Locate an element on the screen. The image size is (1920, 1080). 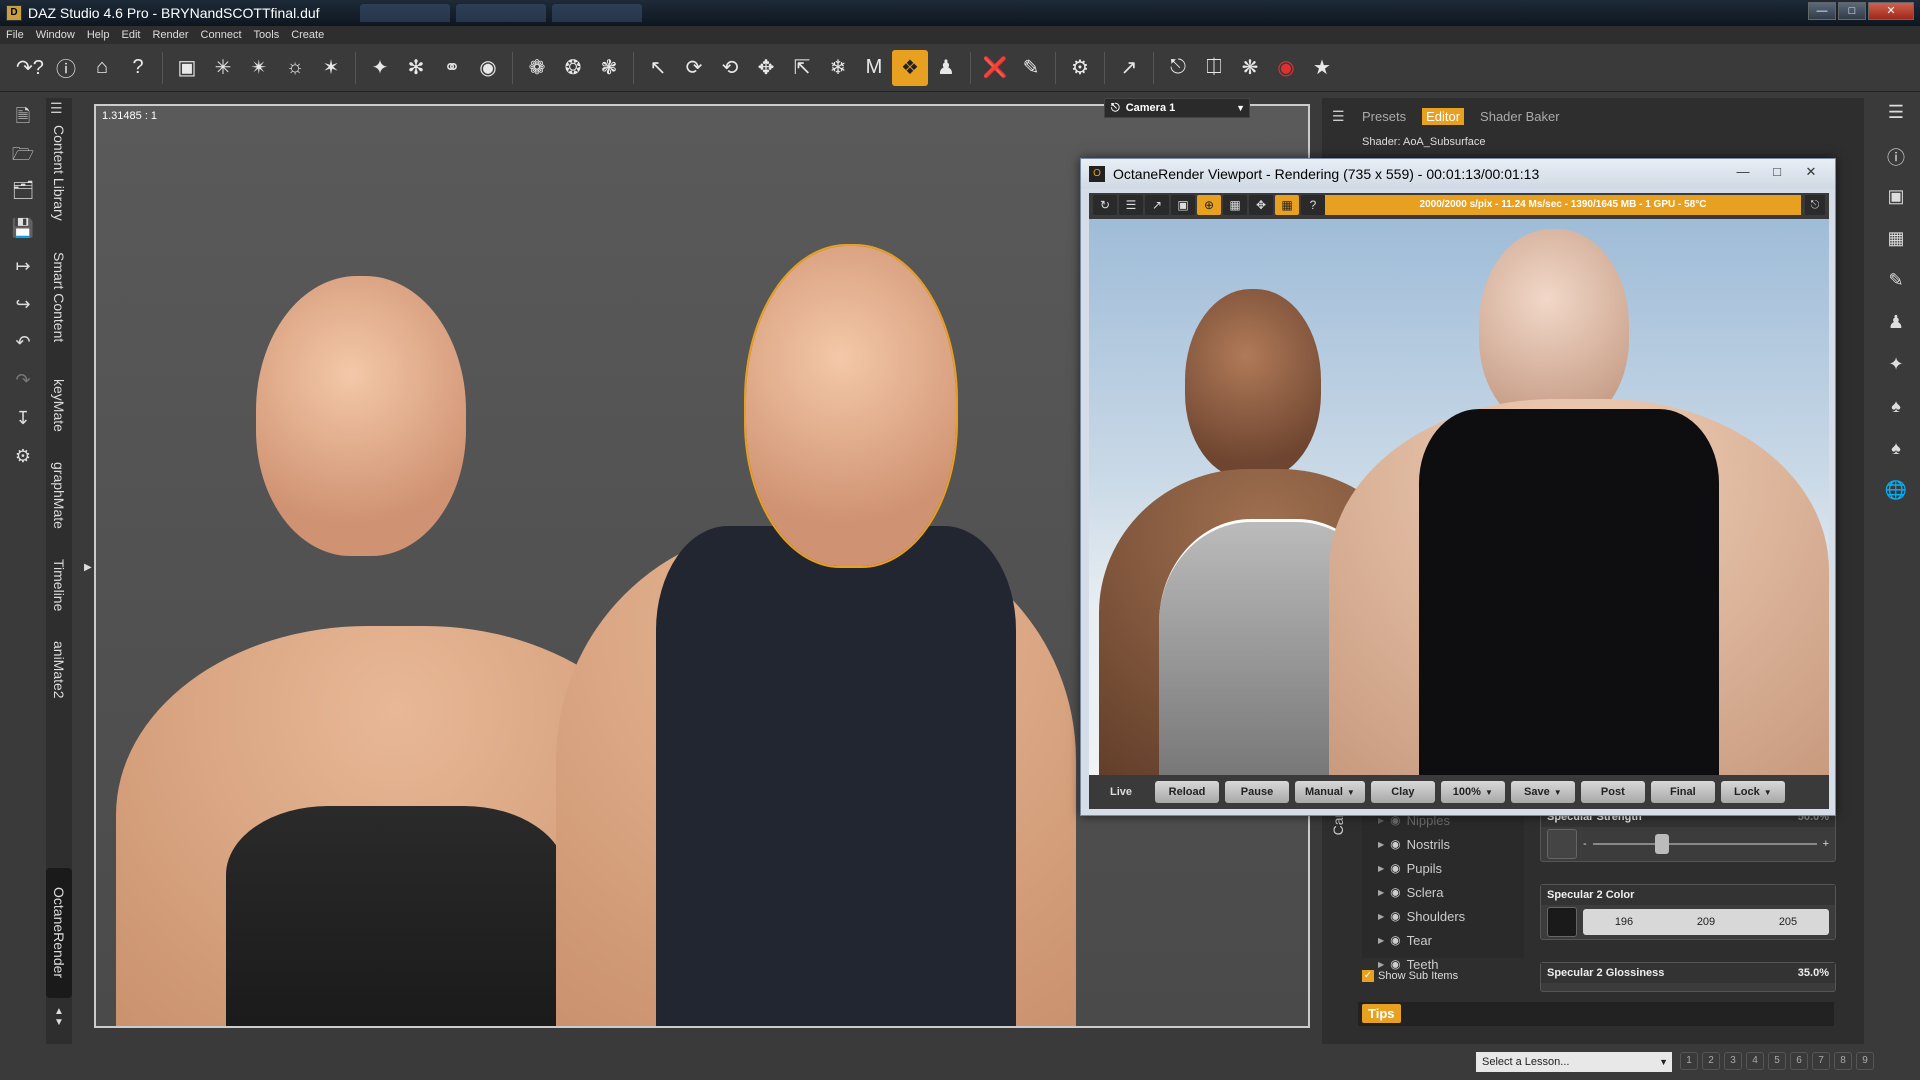
orbit-icon: ⟳ is located at coordinates (694, 68).